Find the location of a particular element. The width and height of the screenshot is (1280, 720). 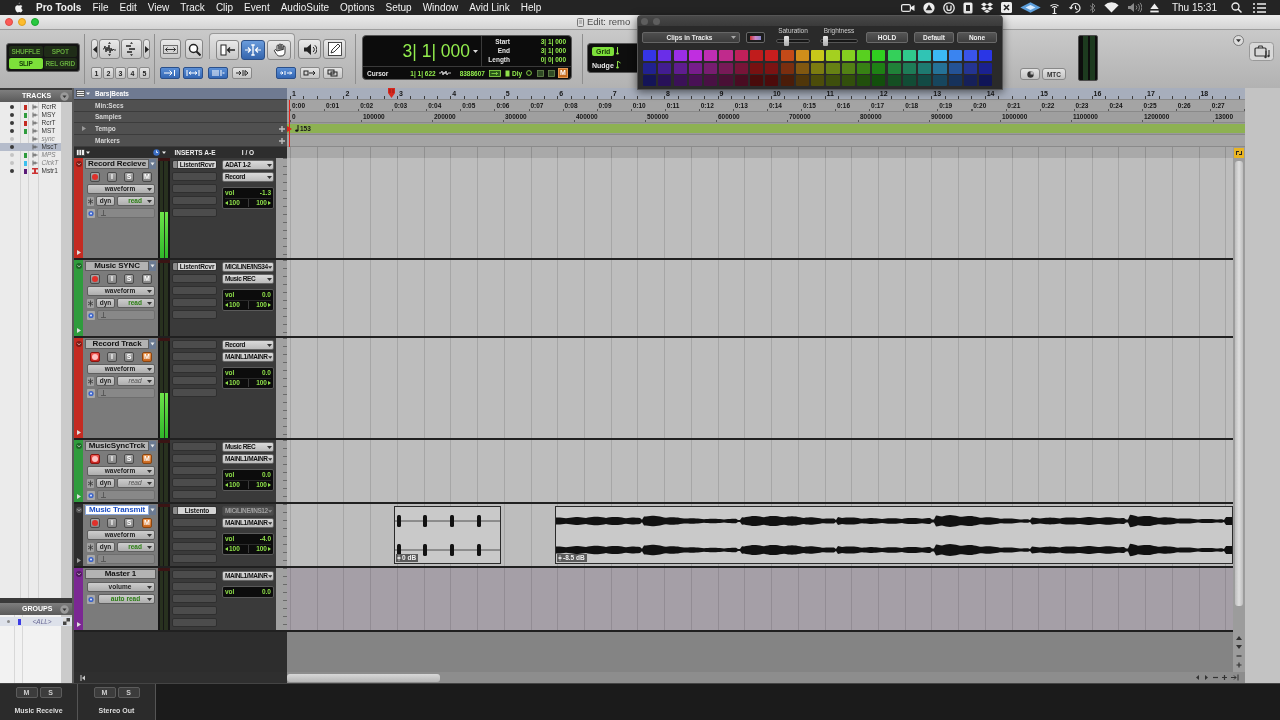

menu-item: Clip is located at coordinates (224, 7).